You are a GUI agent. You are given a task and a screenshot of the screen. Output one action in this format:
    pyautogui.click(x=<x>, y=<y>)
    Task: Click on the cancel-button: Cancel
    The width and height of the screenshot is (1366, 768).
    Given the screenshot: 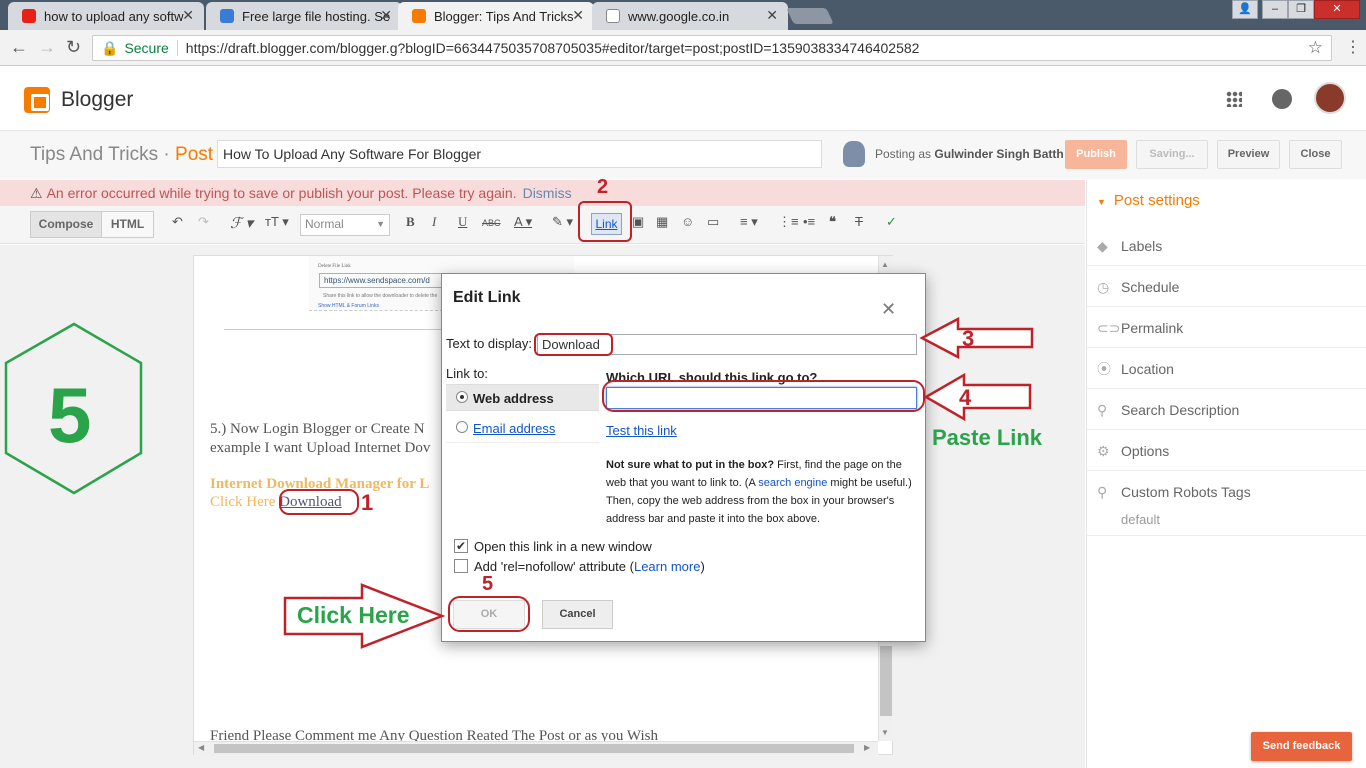 What is the action you would take?
    pyautogui.click(x=577, y=614)
    